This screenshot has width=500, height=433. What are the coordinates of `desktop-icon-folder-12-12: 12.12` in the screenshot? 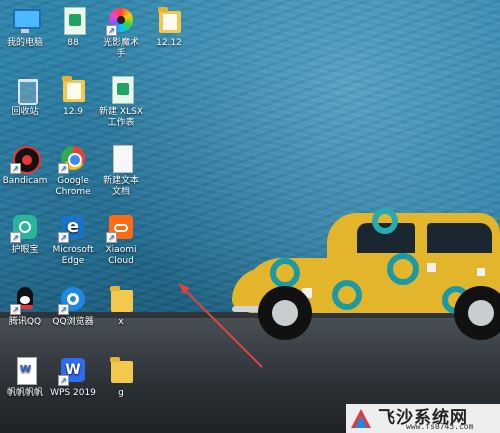 It's located at (169, 27).